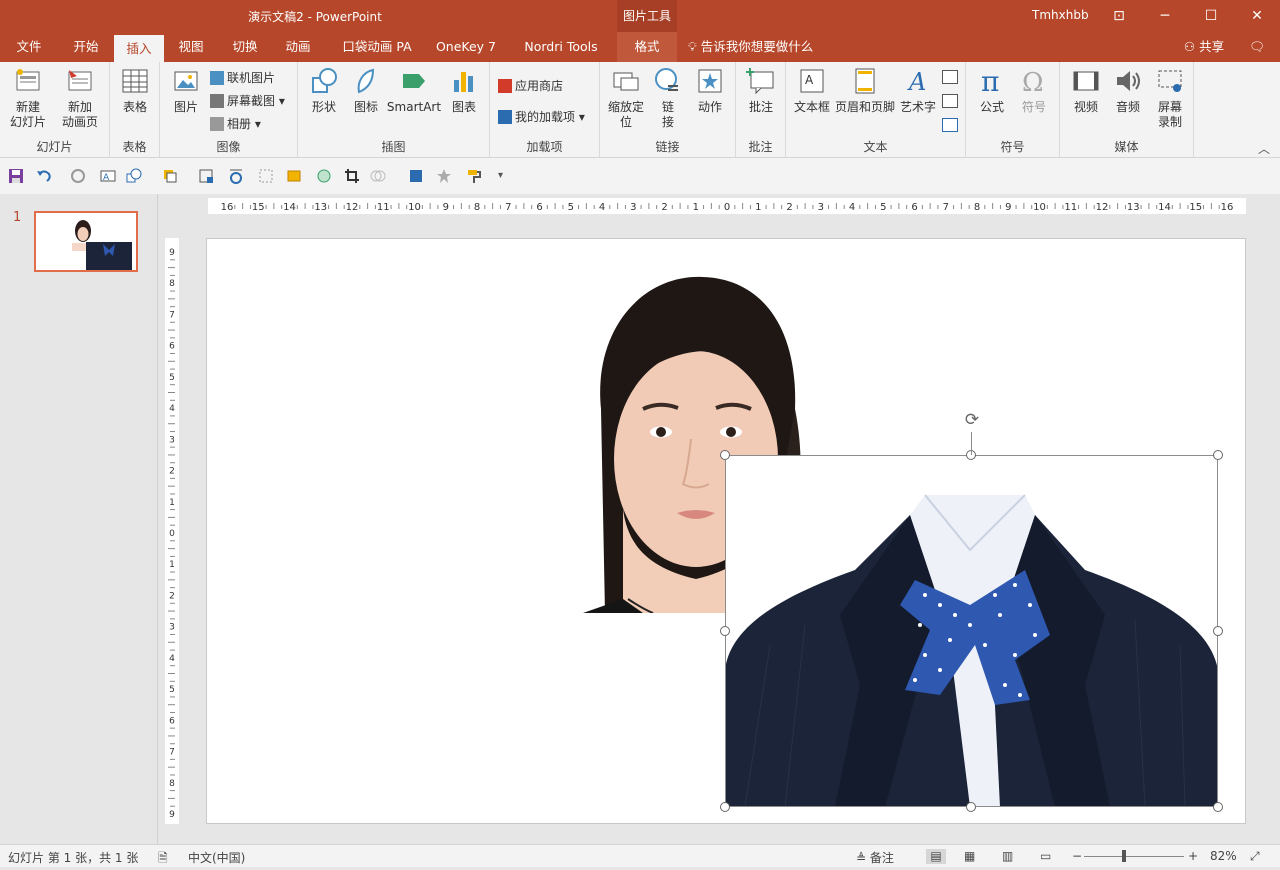 The height and width of the screenshot is (870, 1280). I want to click on zoom-out-icon: −, so click(1077, 856).